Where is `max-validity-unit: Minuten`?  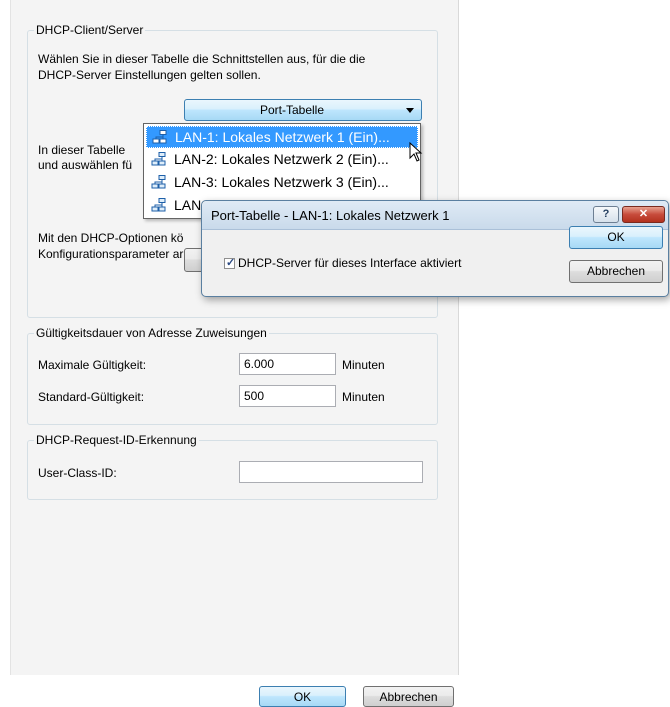
max-validity-unit: Minuten is located at coordinates (363, 365).